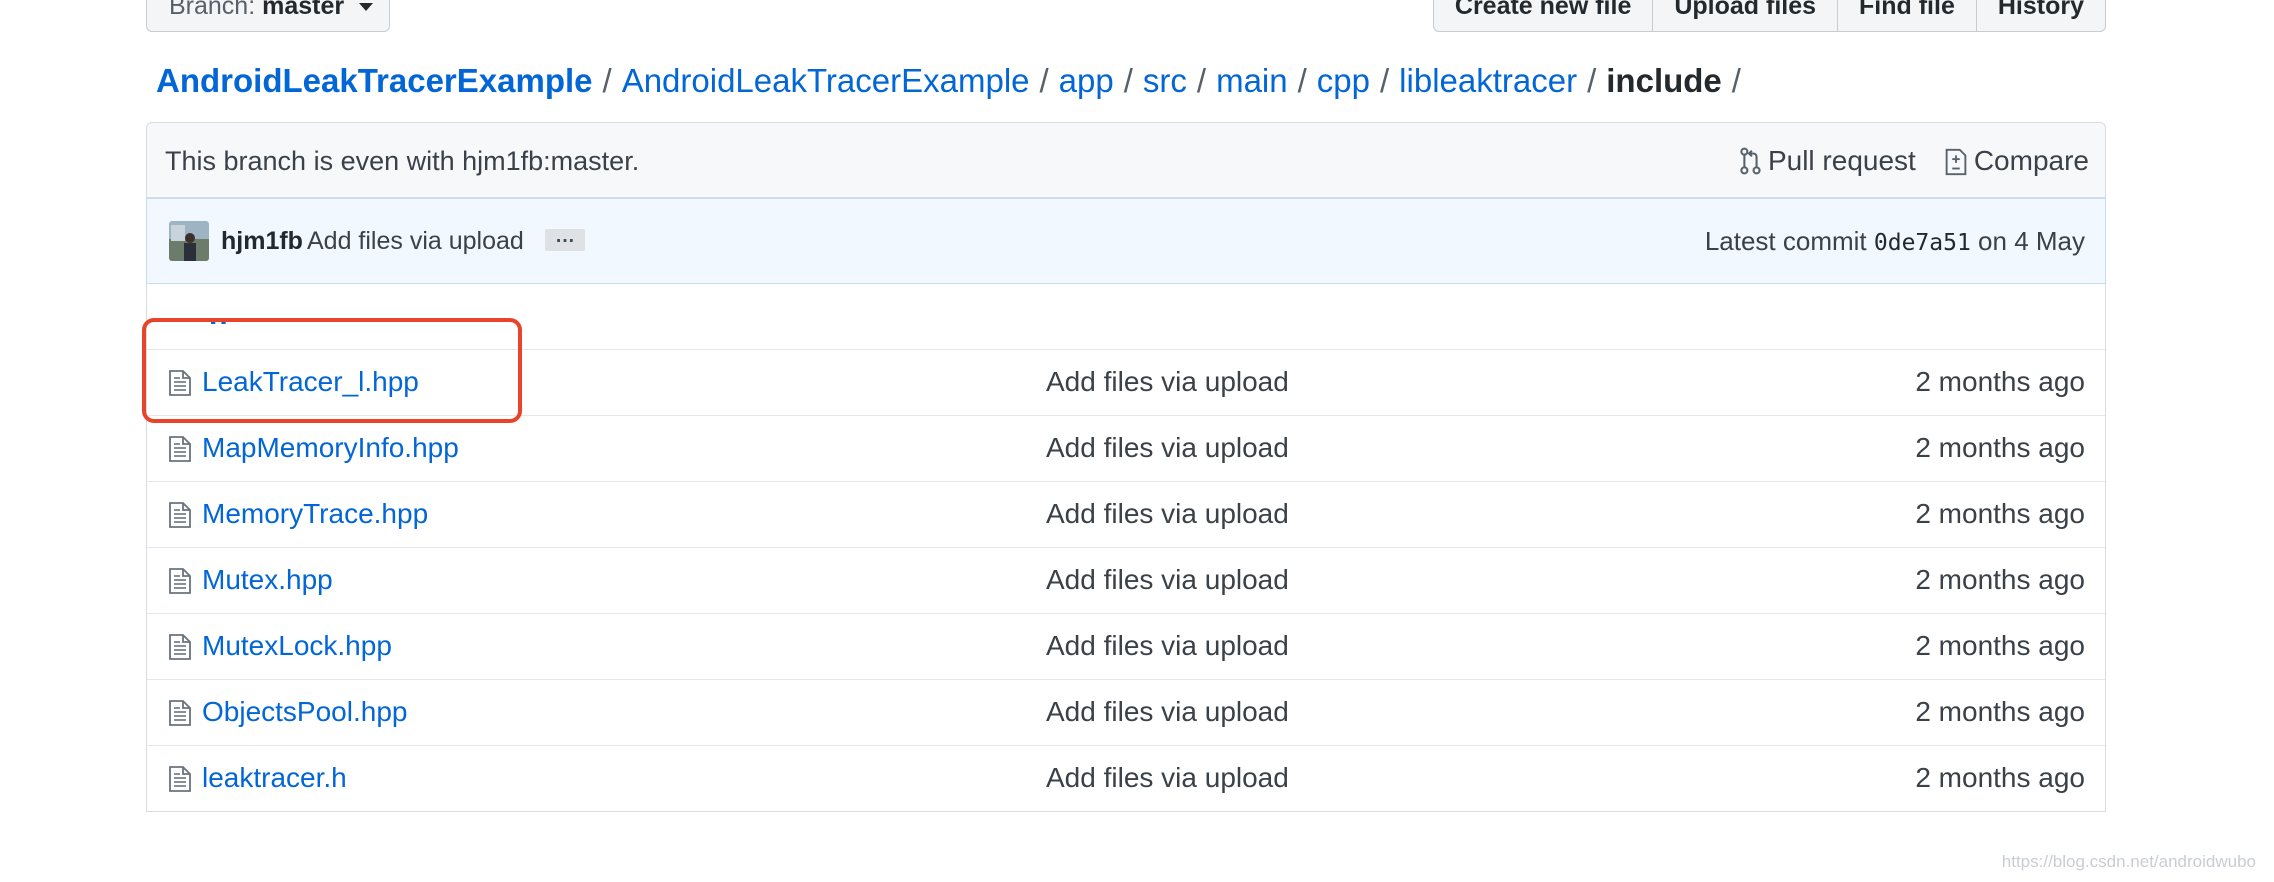 This screenshot has width=2274, height=882. I want to click on compare-links: Pull request Compare, so click(1899, 161).